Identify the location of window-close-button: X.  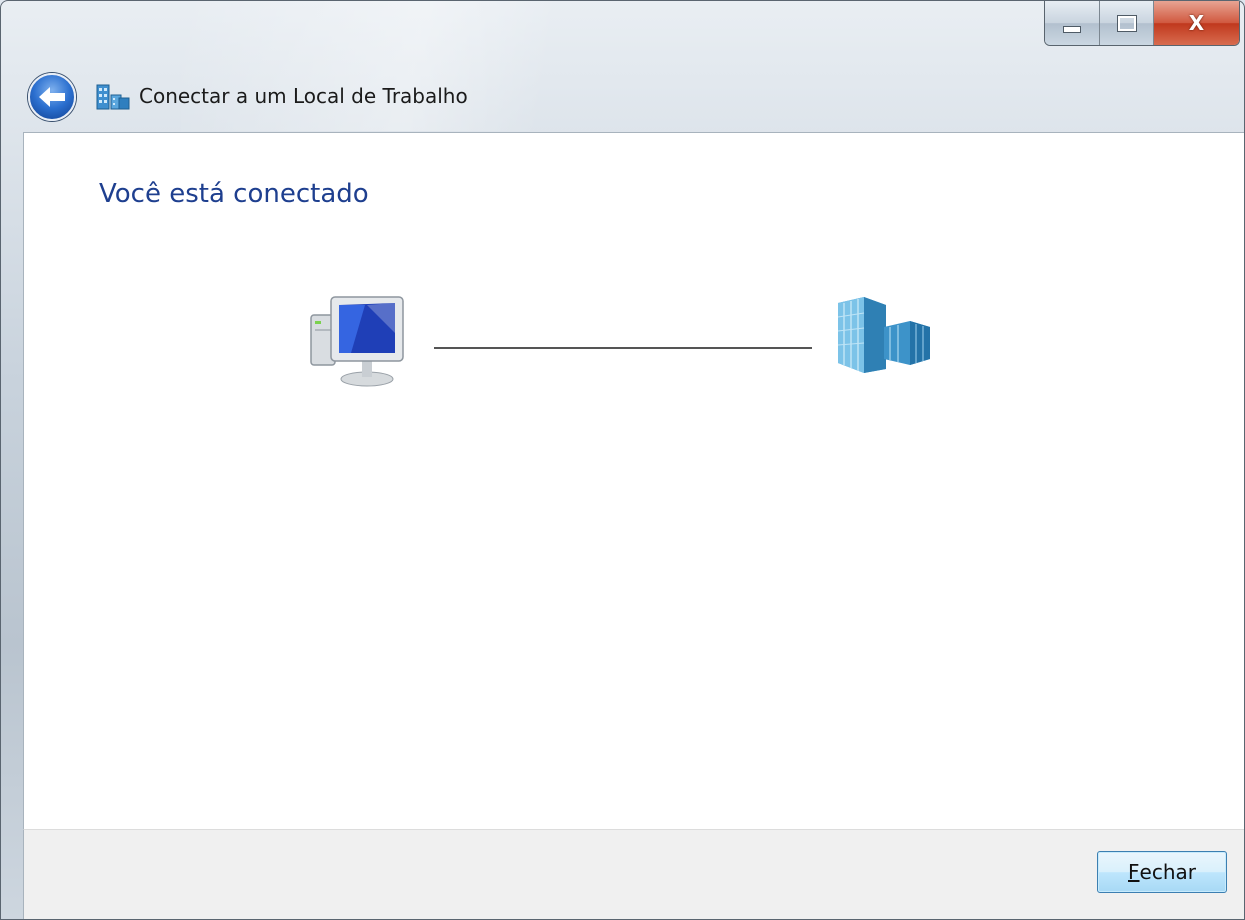
(1196, 23).